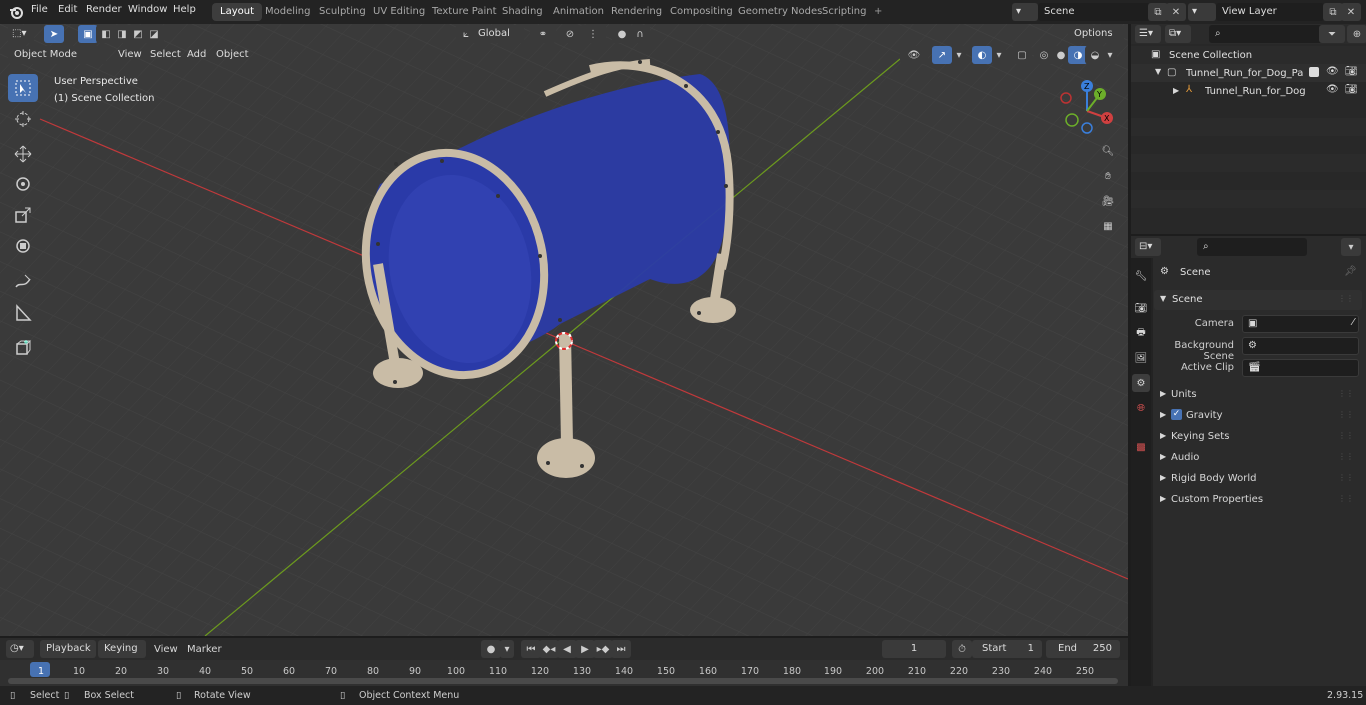 The width and height of the screenshot is (1366, 705). What do you see at coordinates (1351, 12) in the screenshot?
I see `delete-view-layer-icon: ✕` at bounding box center [1351, 12].